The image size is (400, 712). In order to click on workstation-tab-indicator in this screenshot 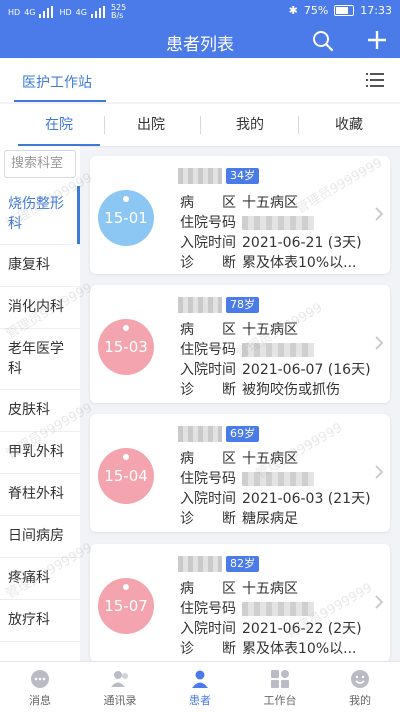, I will do `click(60, 101)`.